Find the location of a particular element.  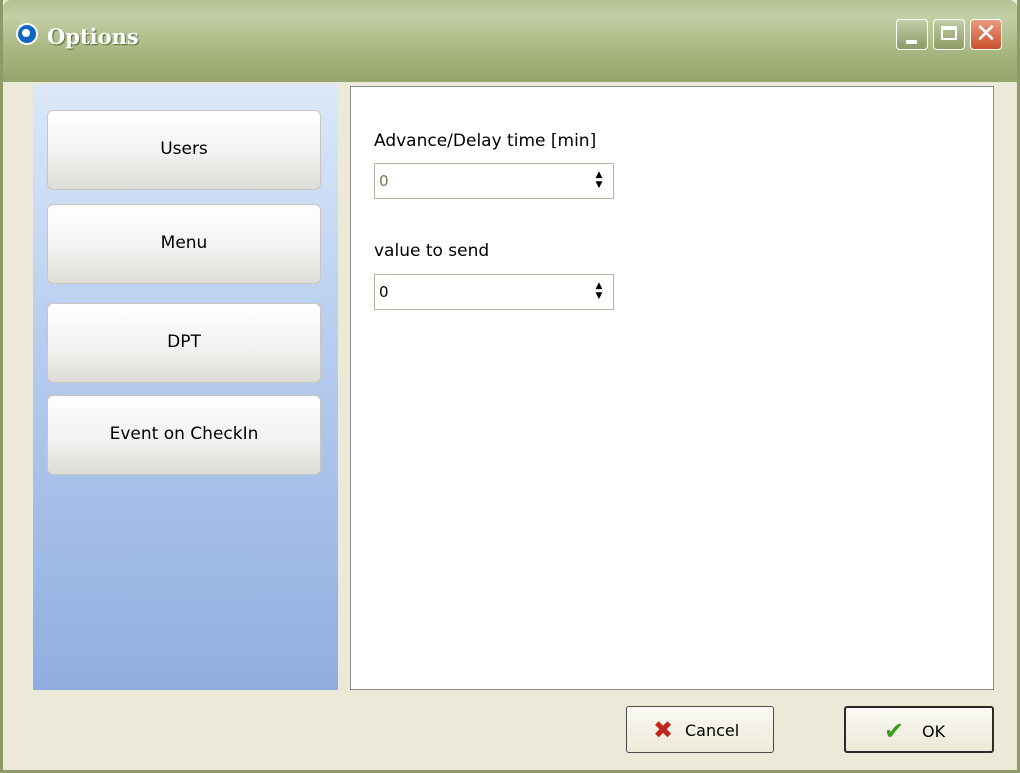

value-to-send-spinner: 0 ▲ ▼ is located at coordinates (494, 292).